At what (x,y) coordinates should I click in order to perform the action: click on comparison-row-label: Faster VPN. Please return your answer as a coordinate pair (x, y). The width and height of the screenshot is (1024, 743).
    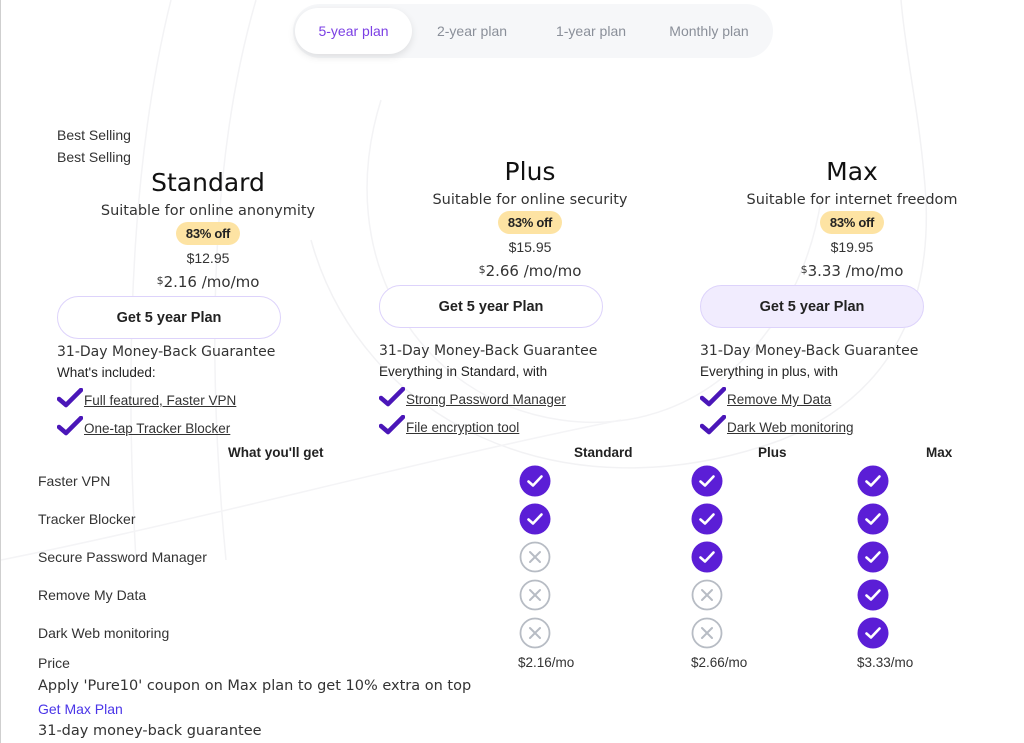
    Looking at the image, I should click on (74, 481).